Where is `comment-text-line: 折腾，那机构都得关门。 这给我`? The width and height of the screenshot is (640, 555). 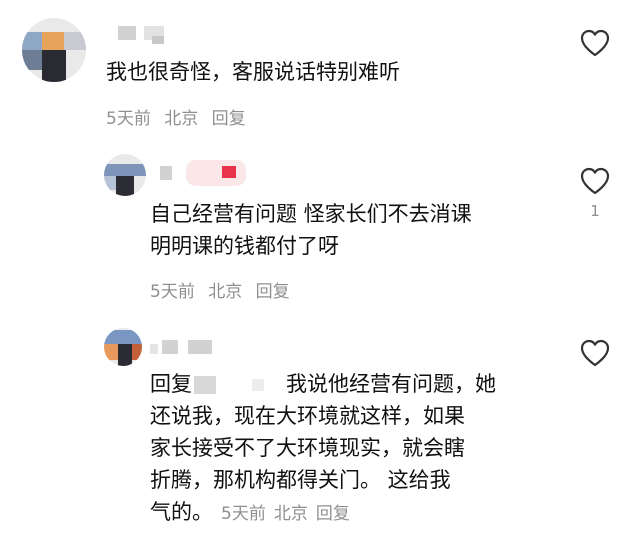
comment-text-line: 折腾，那机构都得关门。 这给我 is located at coordinates (300, 480).